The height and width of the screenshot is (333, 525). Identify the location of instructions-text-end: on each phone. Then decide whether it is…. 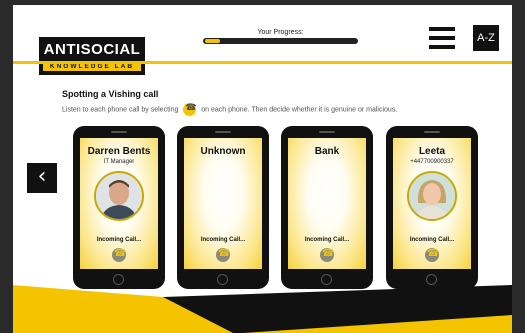
(299, 110).